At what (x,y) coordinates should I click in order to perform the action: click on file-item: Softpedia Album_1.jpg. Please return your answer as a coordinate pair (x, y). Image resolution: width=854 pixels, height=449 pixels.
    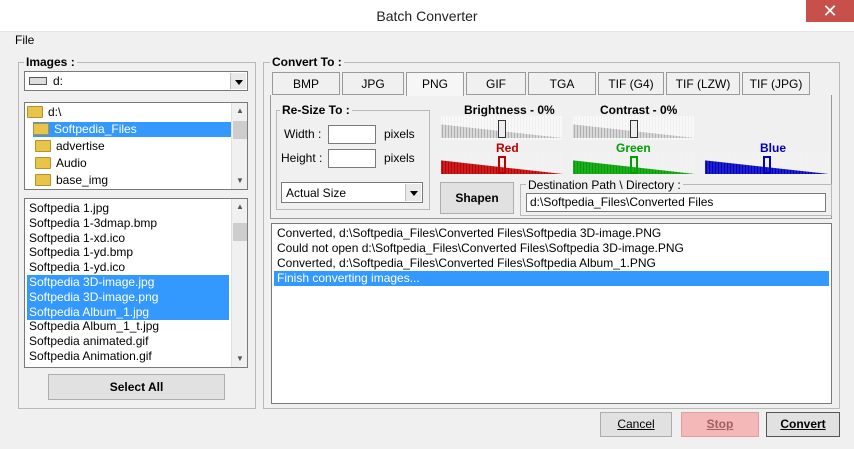
    Looking at the image, I should click on (128, 312).